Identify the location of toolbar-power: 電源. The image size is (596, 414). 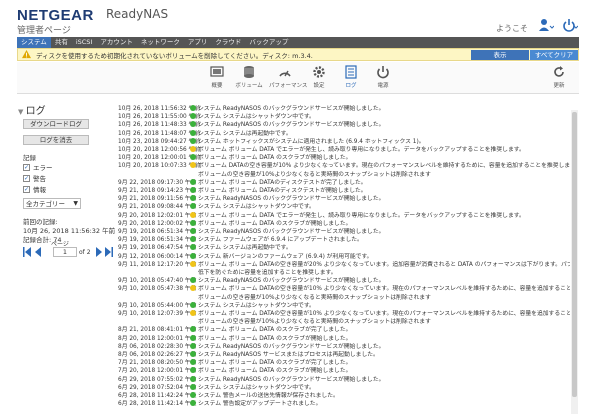
(383, 77).